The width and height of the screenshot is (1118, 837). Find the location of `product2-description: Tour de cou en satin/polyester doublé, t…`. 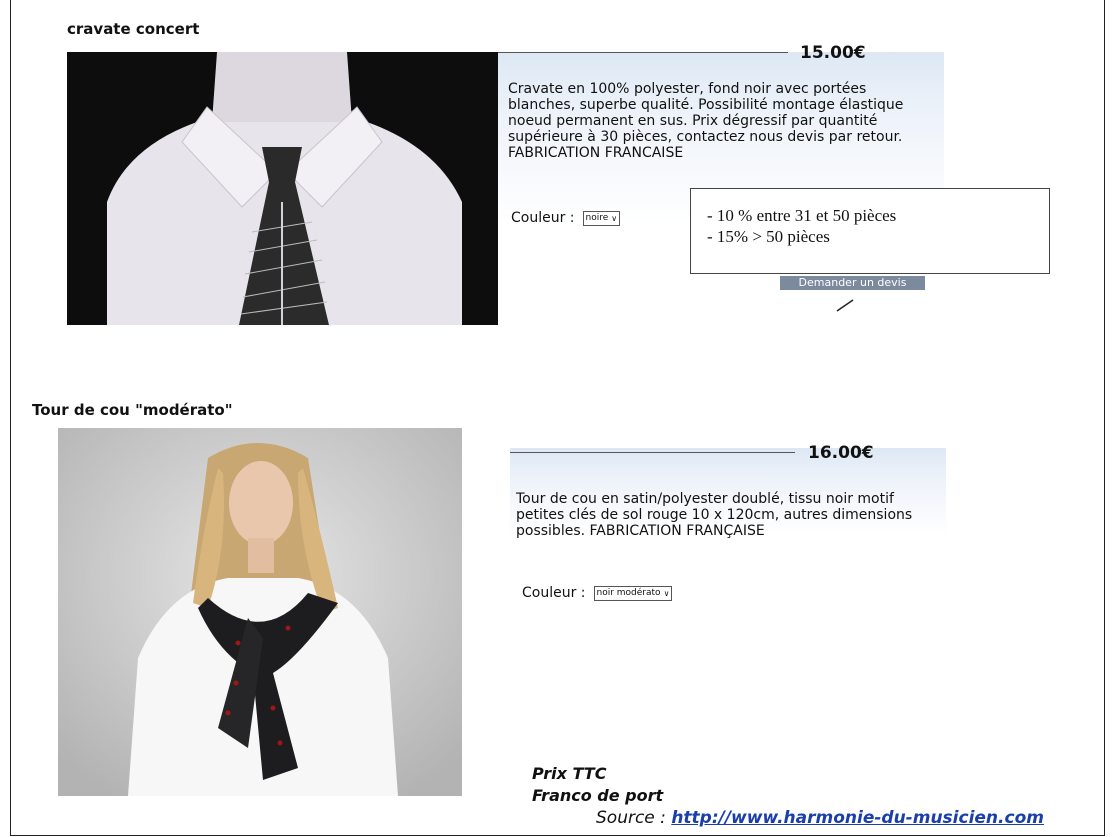

product2-description: Tour de cou en satin/polyester doublé, t… is located at coordinates (714, 515).